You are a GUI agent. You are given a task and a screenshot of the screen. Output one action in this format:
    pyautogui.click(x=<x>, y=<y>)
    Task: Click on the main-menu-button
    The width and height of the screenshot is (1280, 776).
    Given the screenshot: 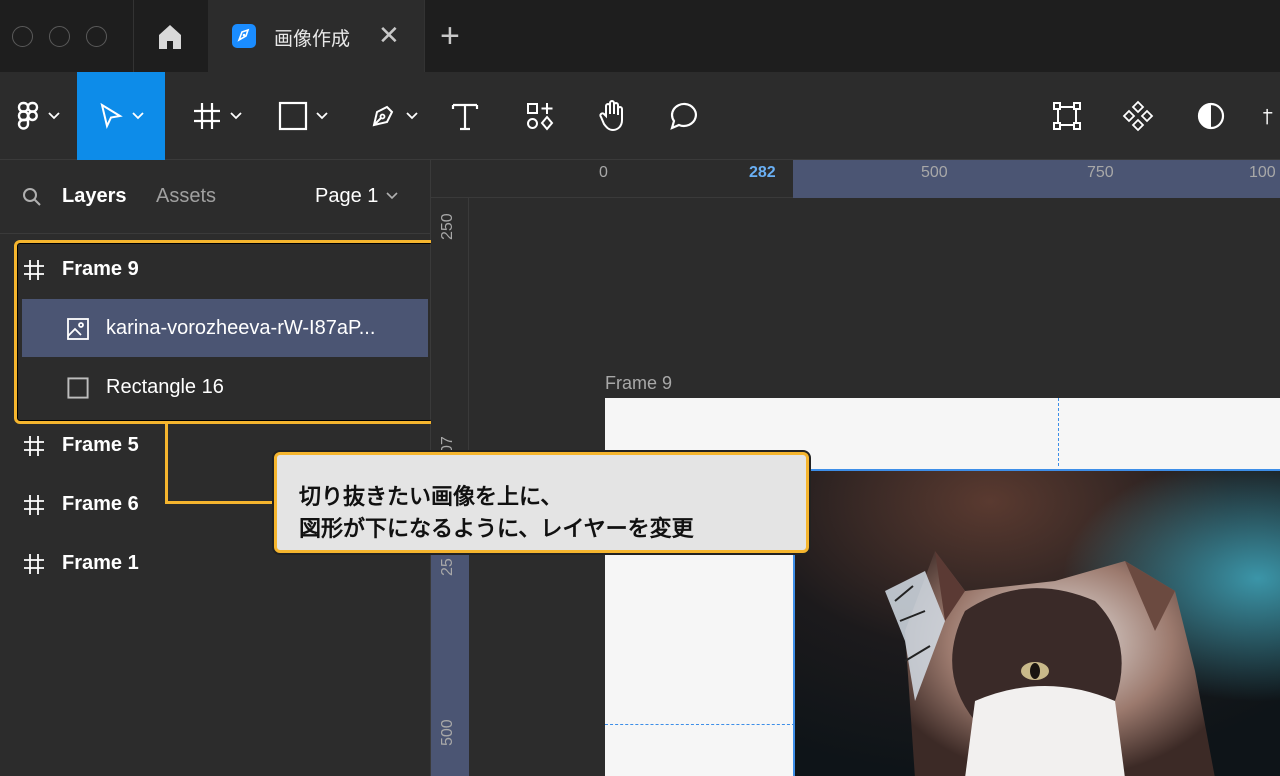 What is the action you would take?
    pyautogui.click(x=38, y=116)
    